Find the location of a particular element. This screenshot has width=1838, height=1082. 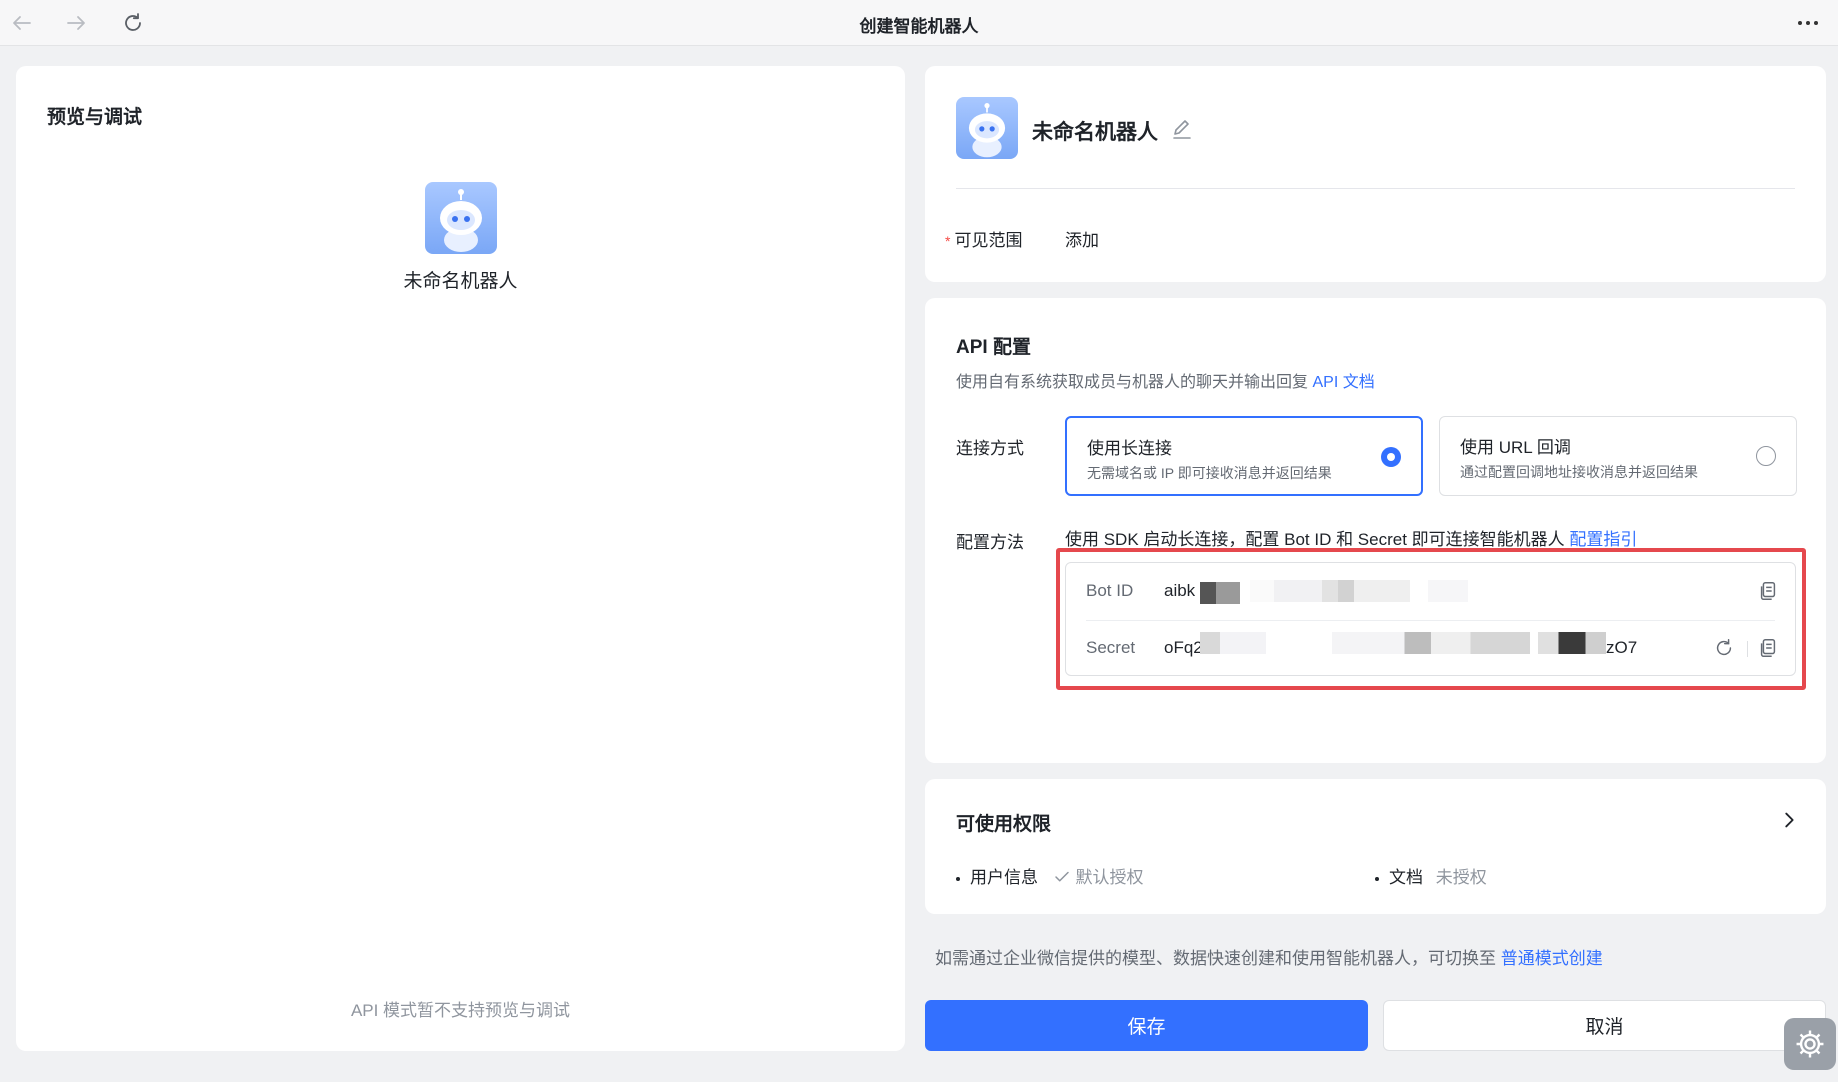

bot-name: 未命名机器人 is located at coordinates (1095, 132).